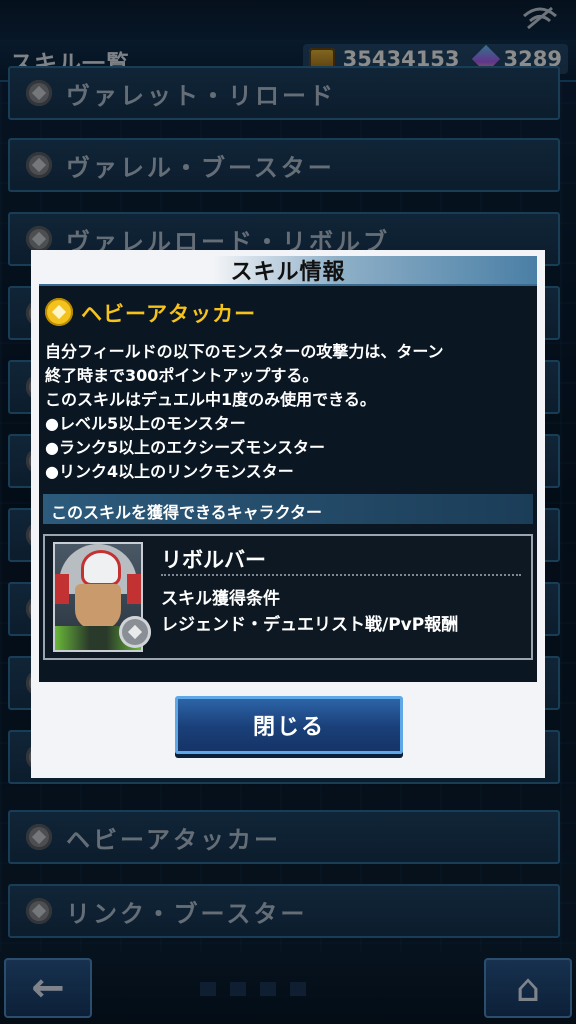 This screenshot has height=1024, width=576. I want to click on description-line: このスキルはデュエル中1度のみ使用できる。, so click(210, 399).